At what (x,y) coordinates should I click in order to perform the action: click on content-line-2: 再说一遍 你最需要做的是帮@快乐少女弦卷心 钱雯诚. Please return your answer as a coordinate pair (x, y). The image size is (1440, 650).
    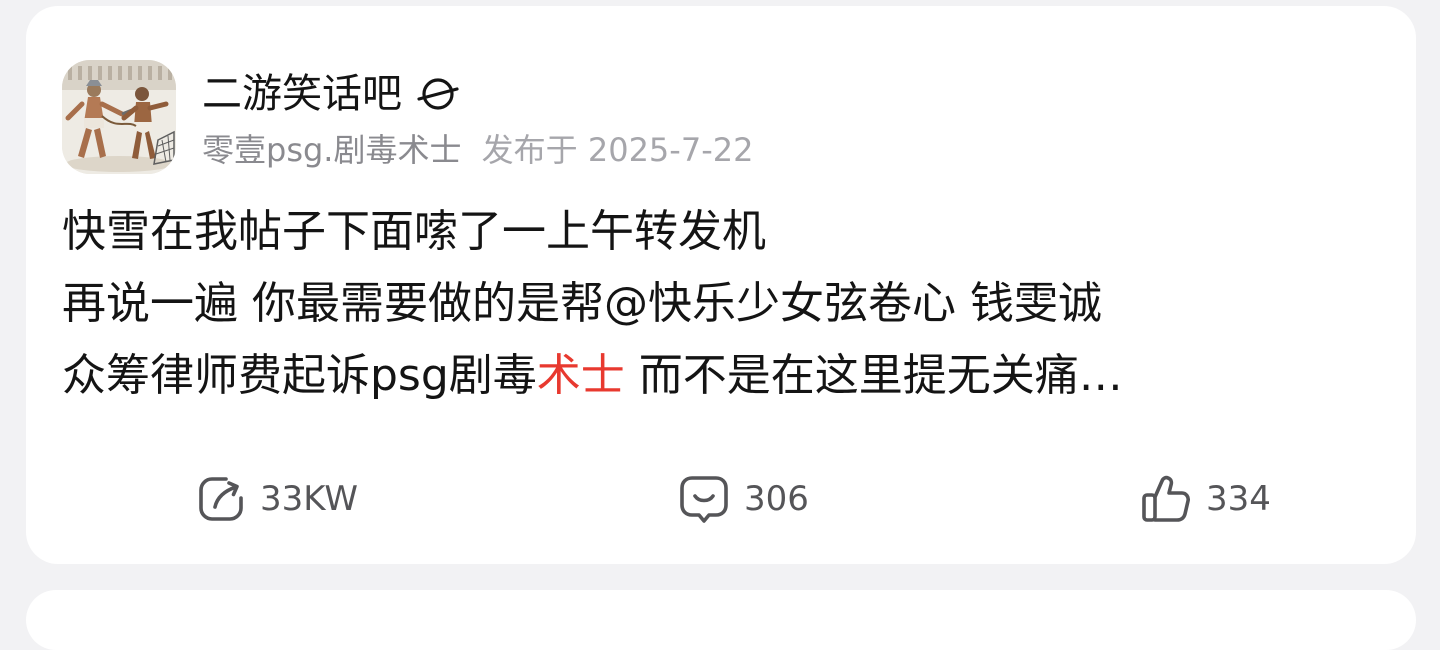
    Looking at the image, I should click on (582, 303).